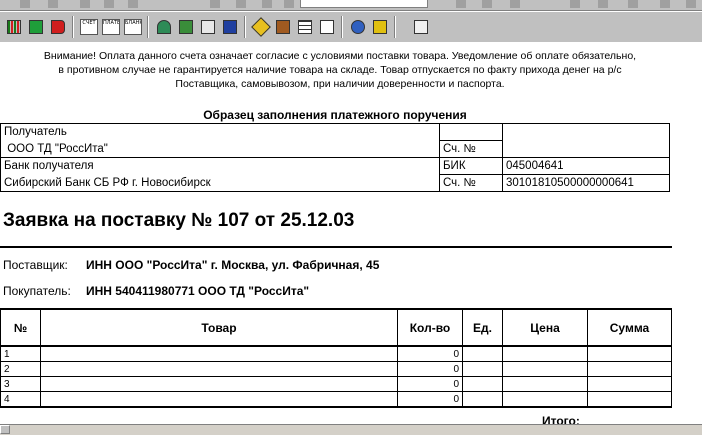 Image resolution: width=702 pixels, height=435 pixels. I want to click on table-row: 4 0, so click(336, 399).